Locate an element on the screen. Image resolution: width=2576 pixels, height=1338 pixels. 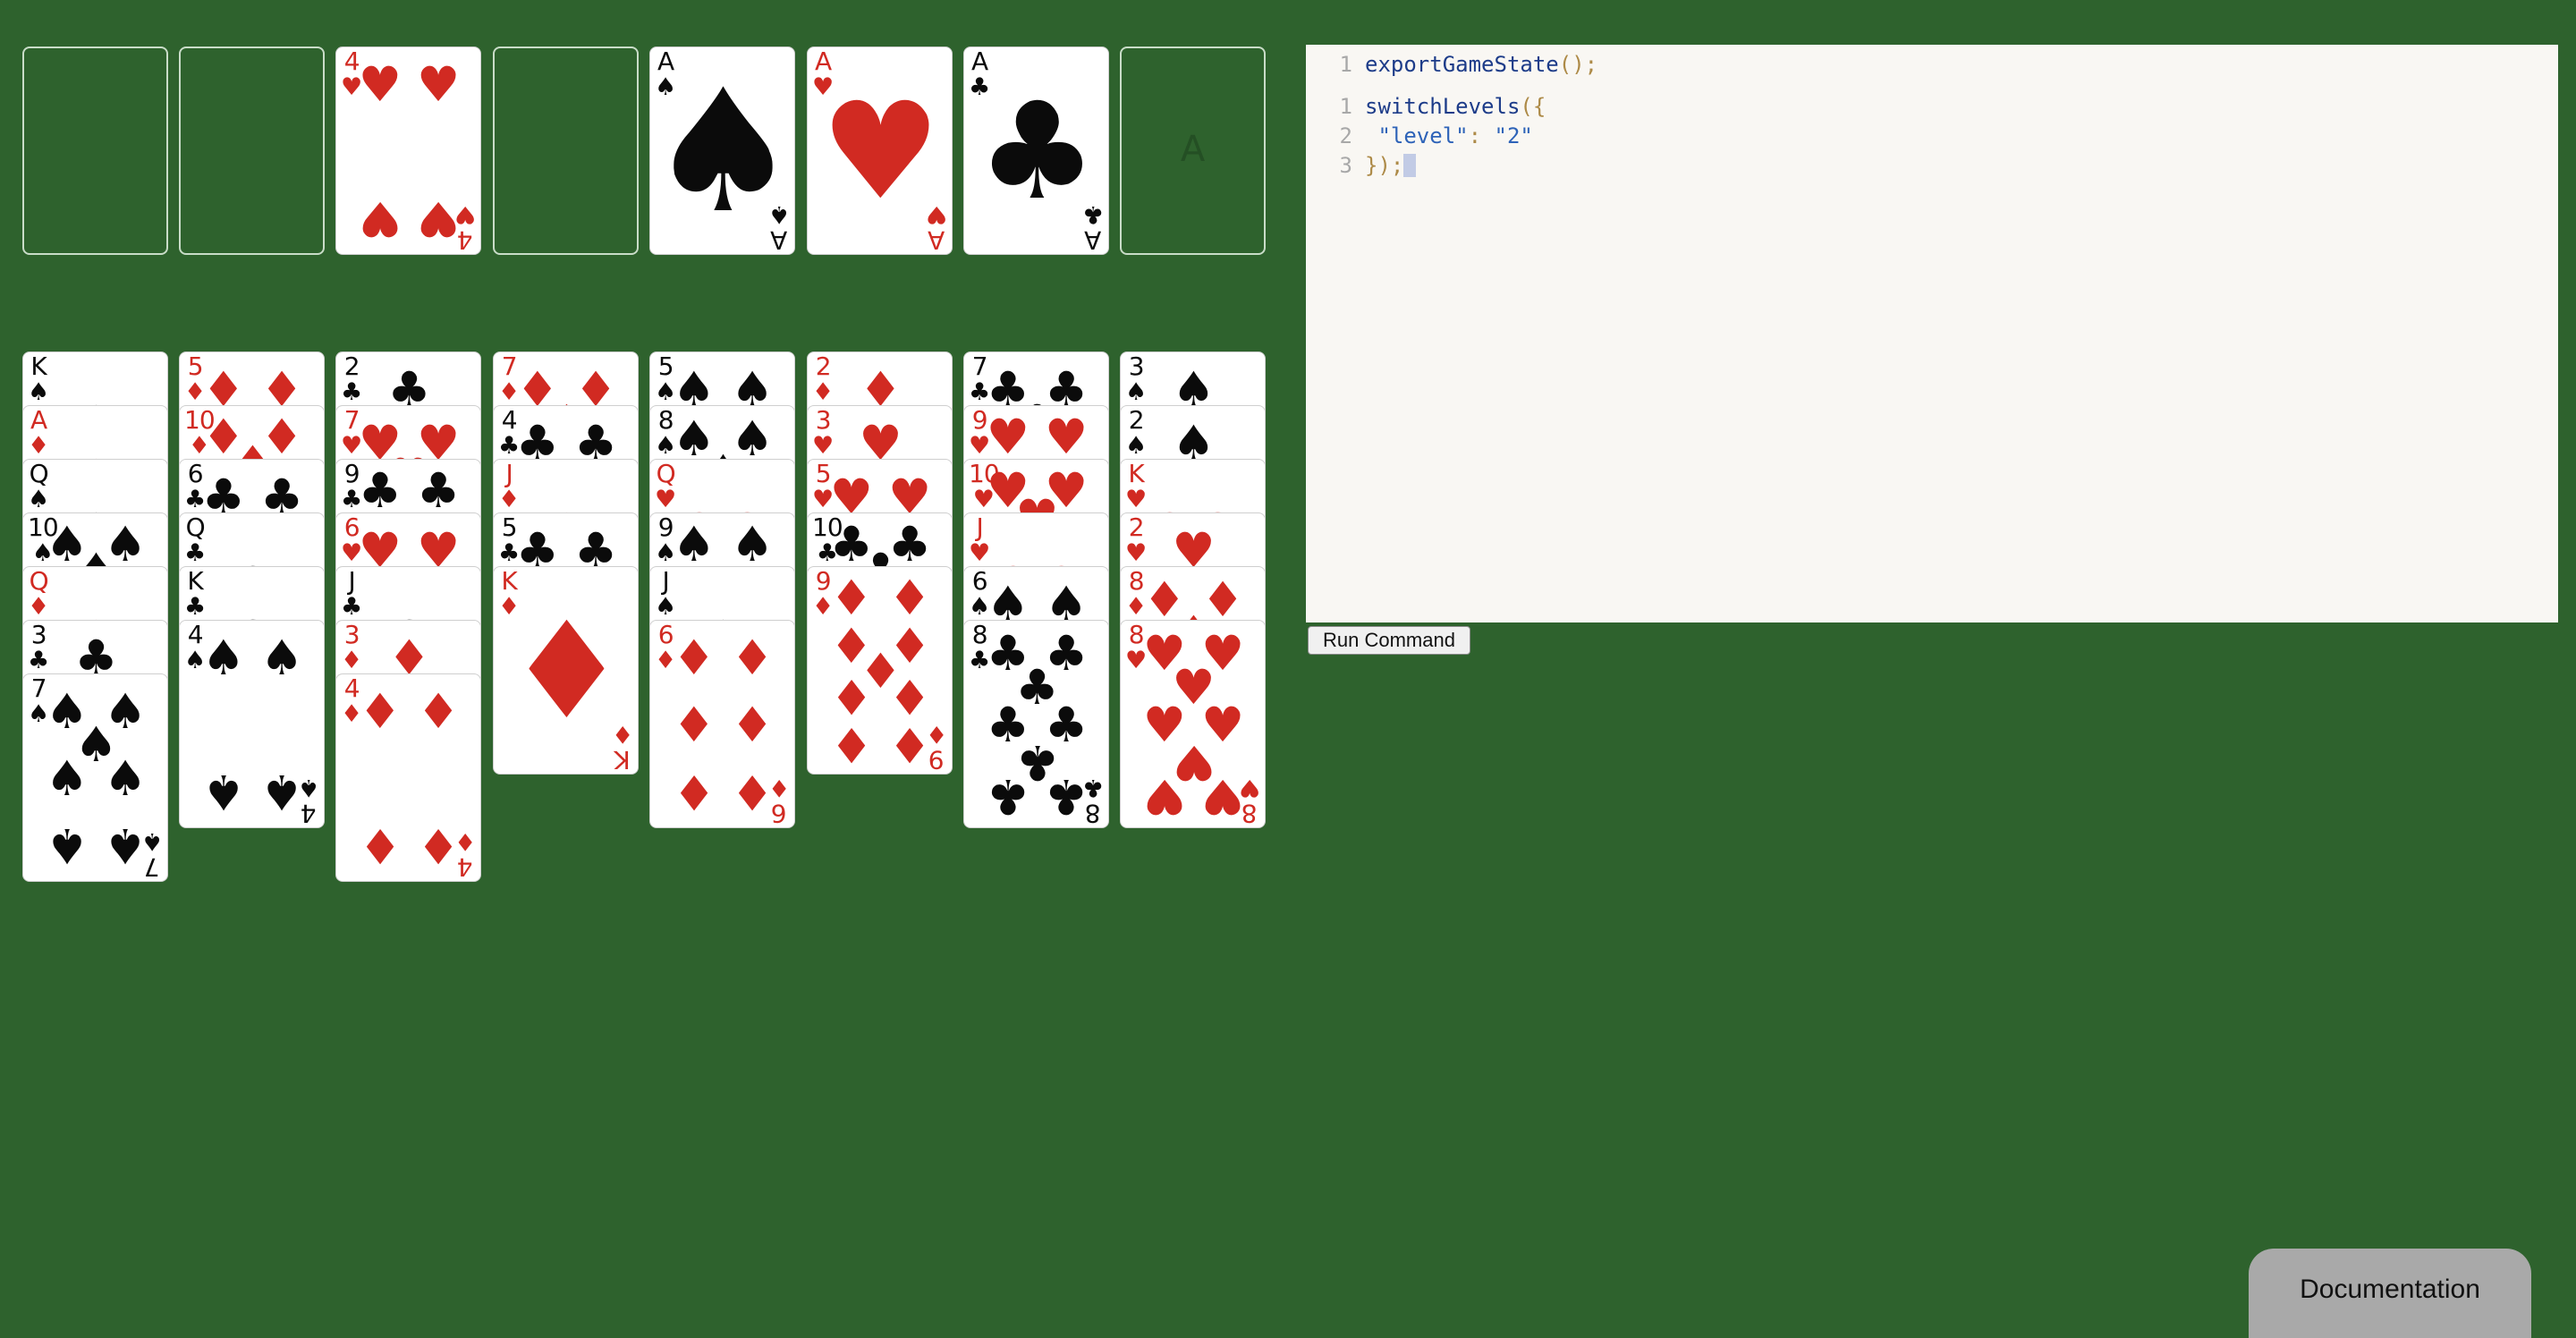
card-9-of-diamonds: 9 ♦ 9 ♦ ♦ ♦ ♦ ♦ ♦ ♦ ♦ ♦ ♦ is located at coordinates (880, 670).